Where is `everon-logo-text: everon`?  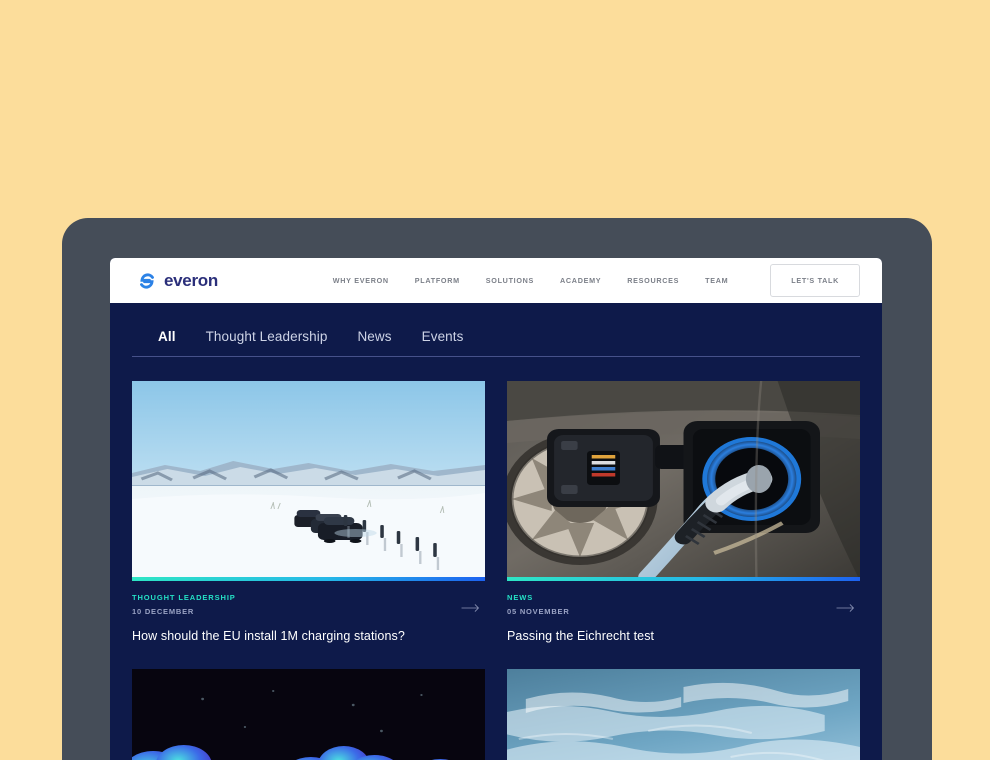 everon-logo-text: everon is located at coordinates (191, 280).